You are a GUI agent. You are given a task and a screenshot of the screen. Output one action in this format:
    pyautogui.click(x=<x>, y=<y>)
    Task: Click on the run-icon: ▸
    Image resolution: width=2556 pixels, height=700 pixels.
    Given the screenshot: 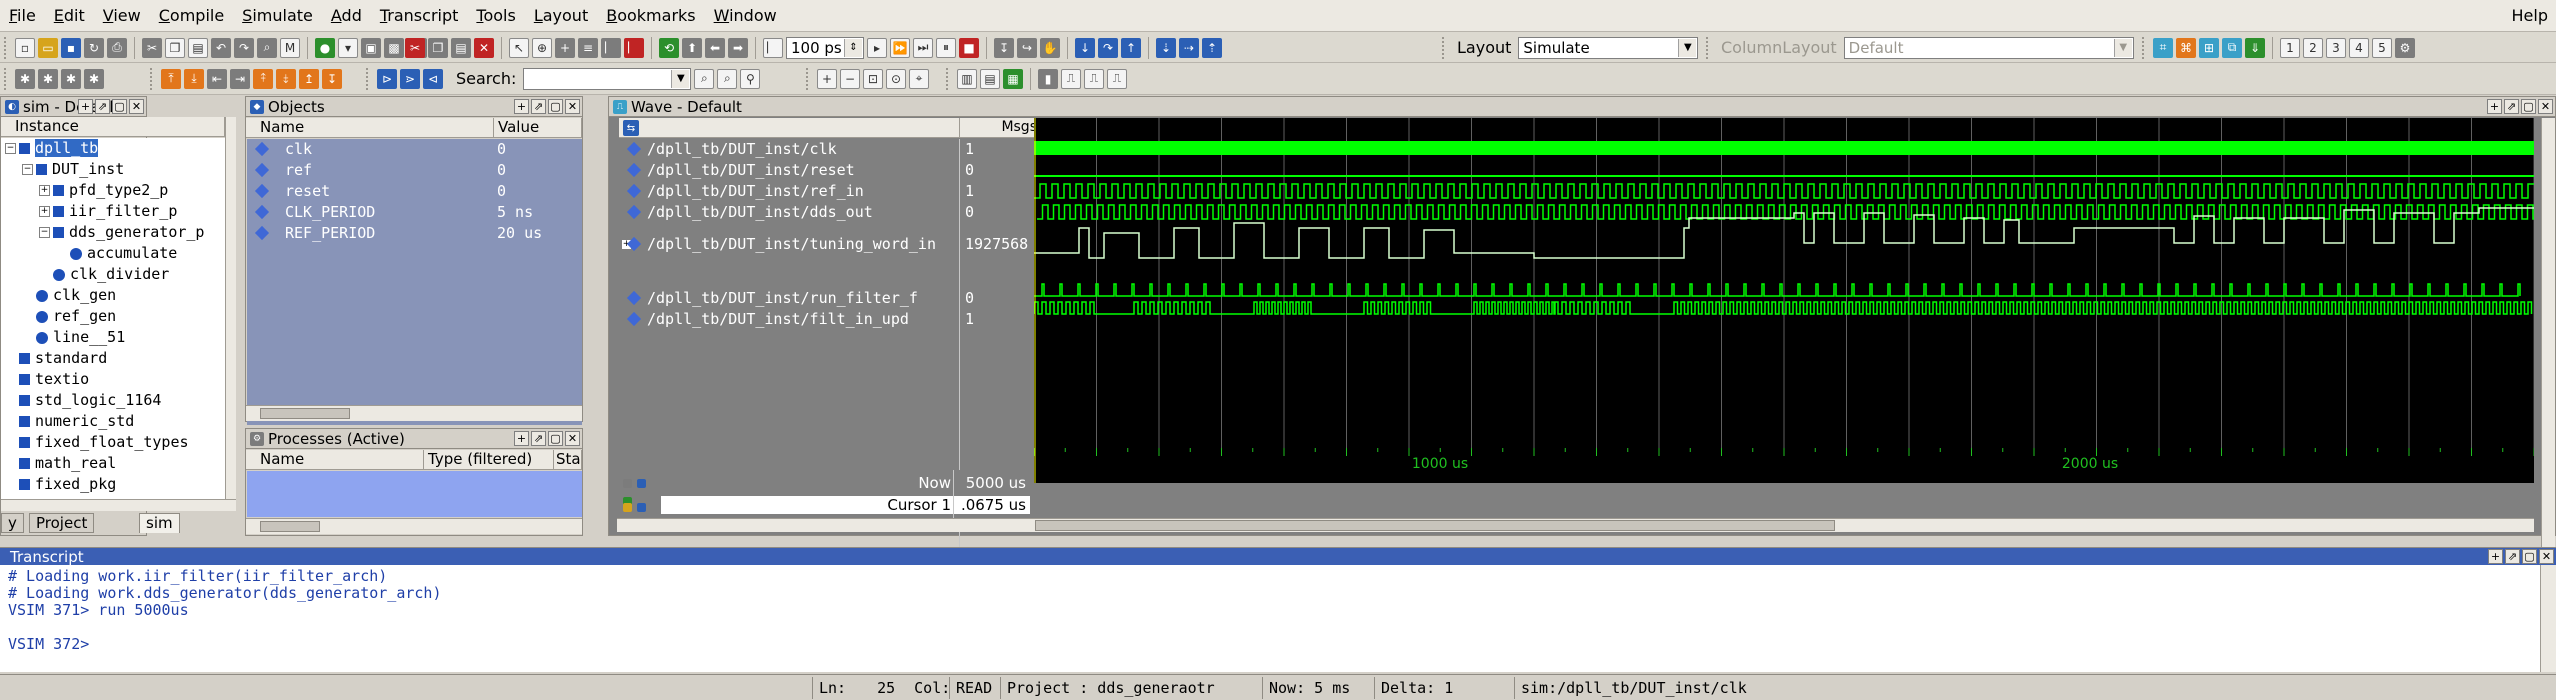 What is the action you would take?
    pyautogui.click(x=877, y=47)
    